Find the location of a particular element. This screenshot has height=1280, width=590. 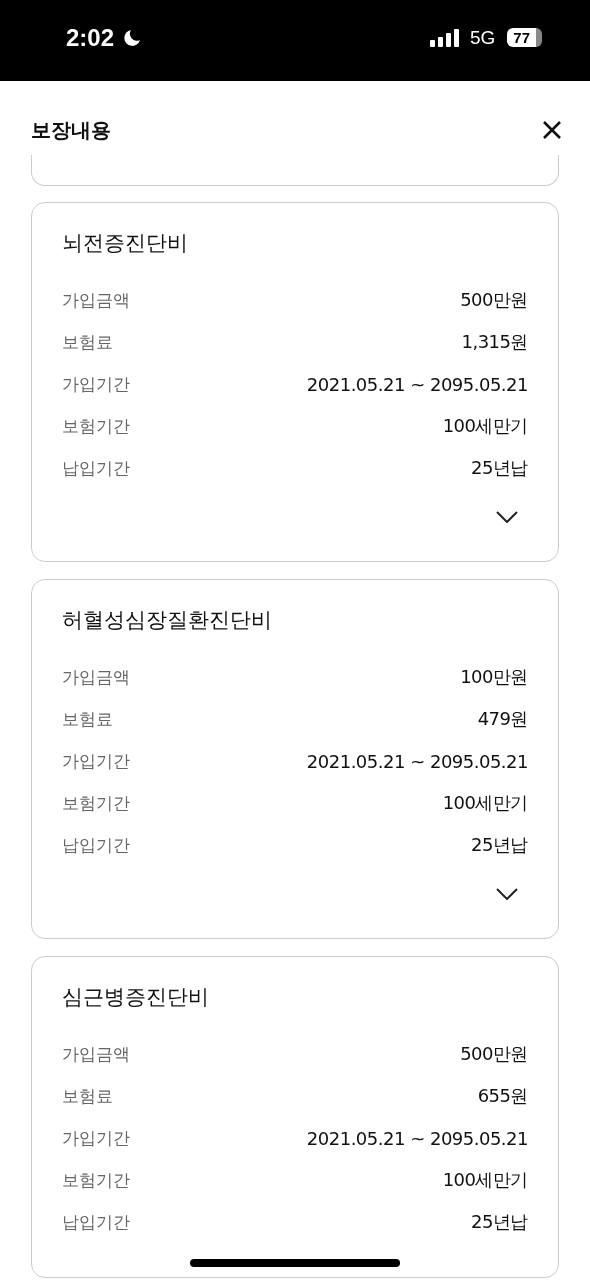

close-icon is located at coordinates (552, 130).